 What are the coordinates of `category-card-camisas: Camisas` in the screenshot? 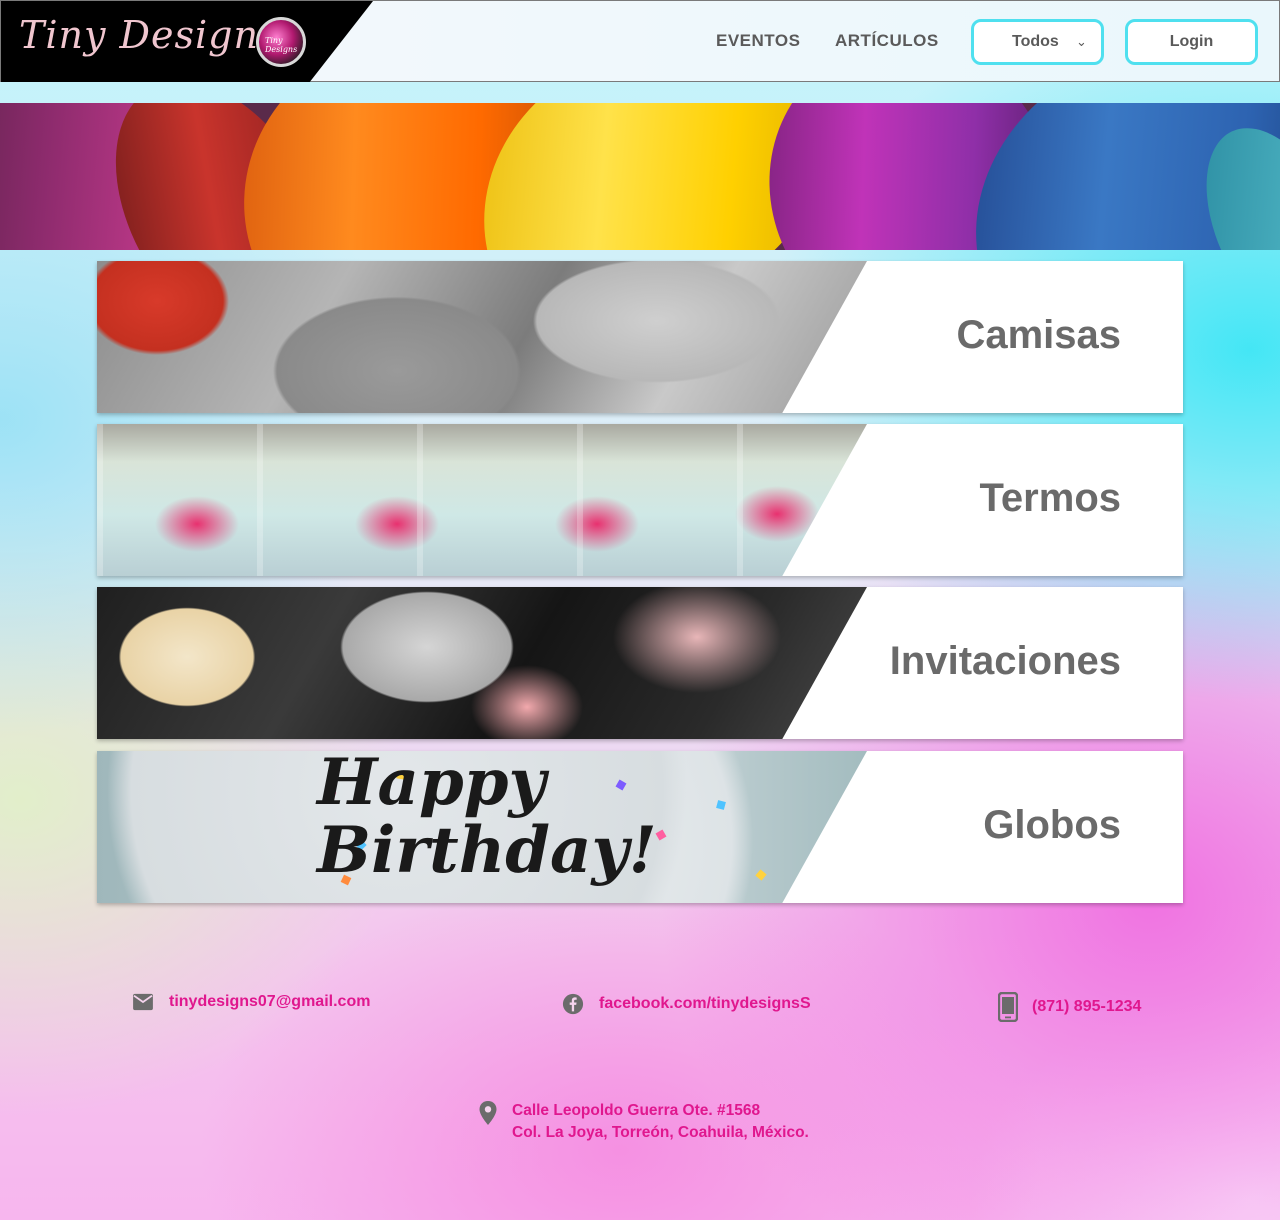 It's located at (640, 337).